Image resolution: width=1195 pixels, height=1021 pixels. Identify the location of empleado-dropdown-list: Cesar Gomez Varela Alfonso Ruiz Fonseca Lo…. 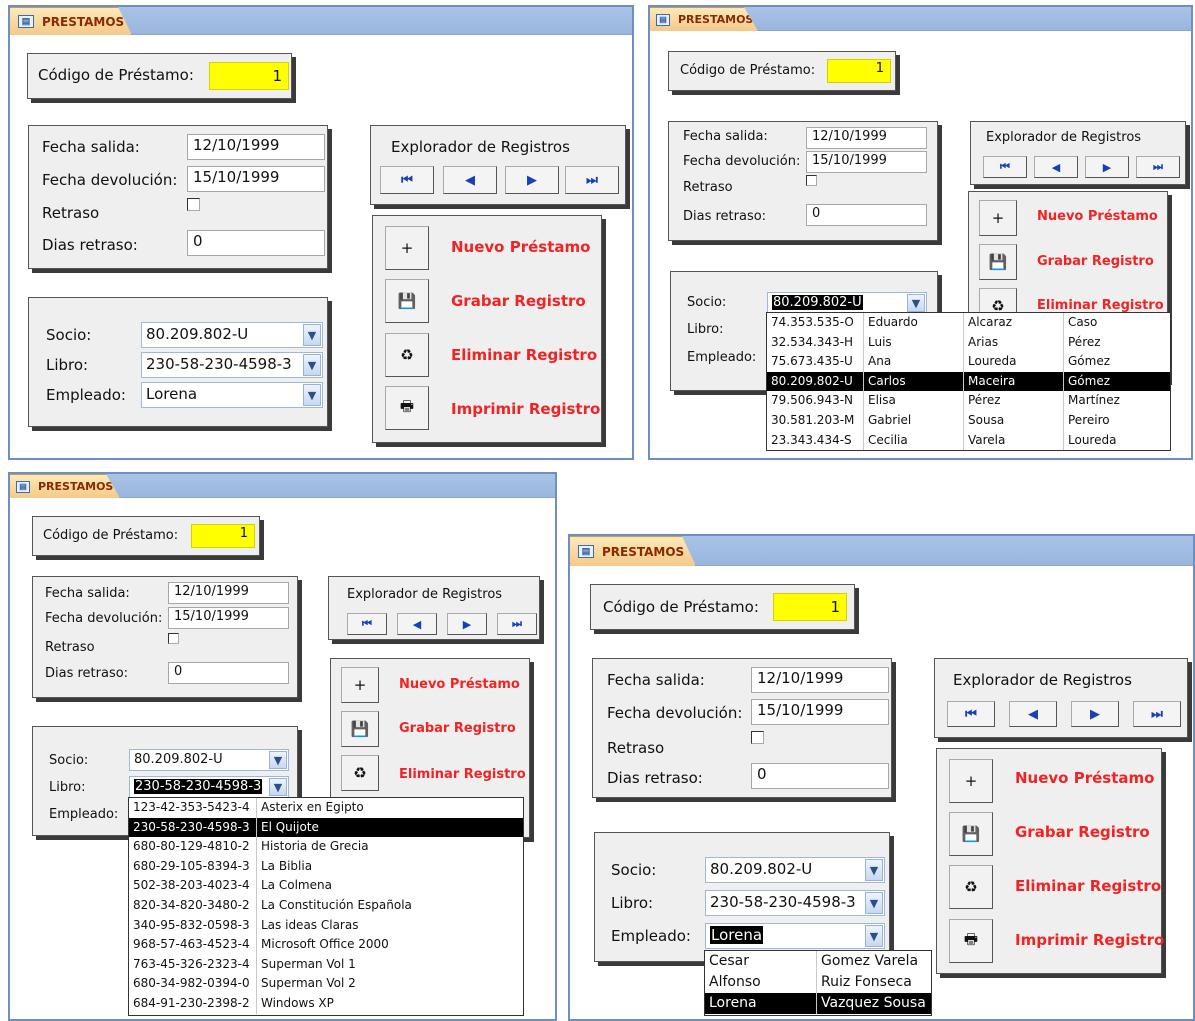
(818, 983).